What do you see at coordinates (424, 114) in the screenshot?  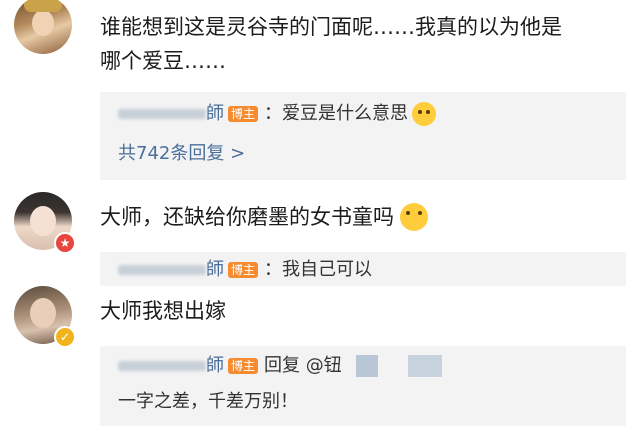 I see `thinking-face-emoji` at bounding box center [424, 114].